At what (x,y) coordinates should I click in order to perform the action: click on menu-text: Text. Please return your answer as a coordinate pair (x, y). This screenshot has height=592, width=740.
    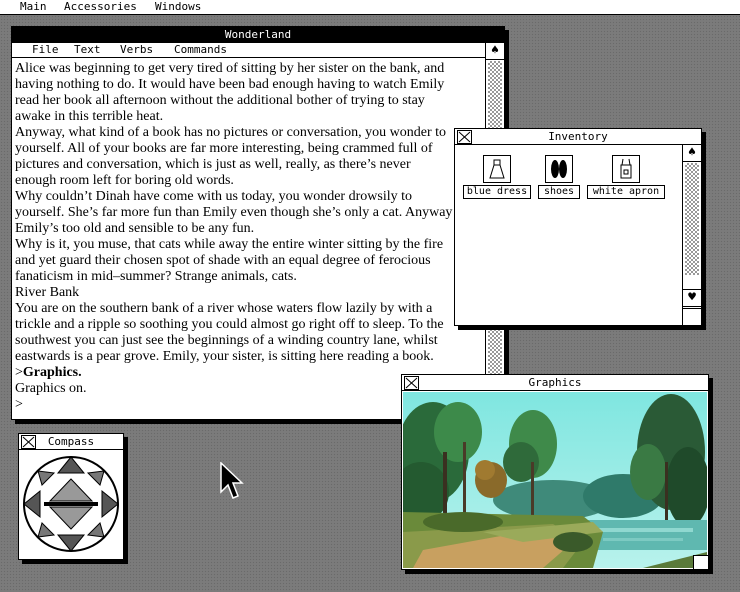
    Looking at the image, I should click on (87, 50).